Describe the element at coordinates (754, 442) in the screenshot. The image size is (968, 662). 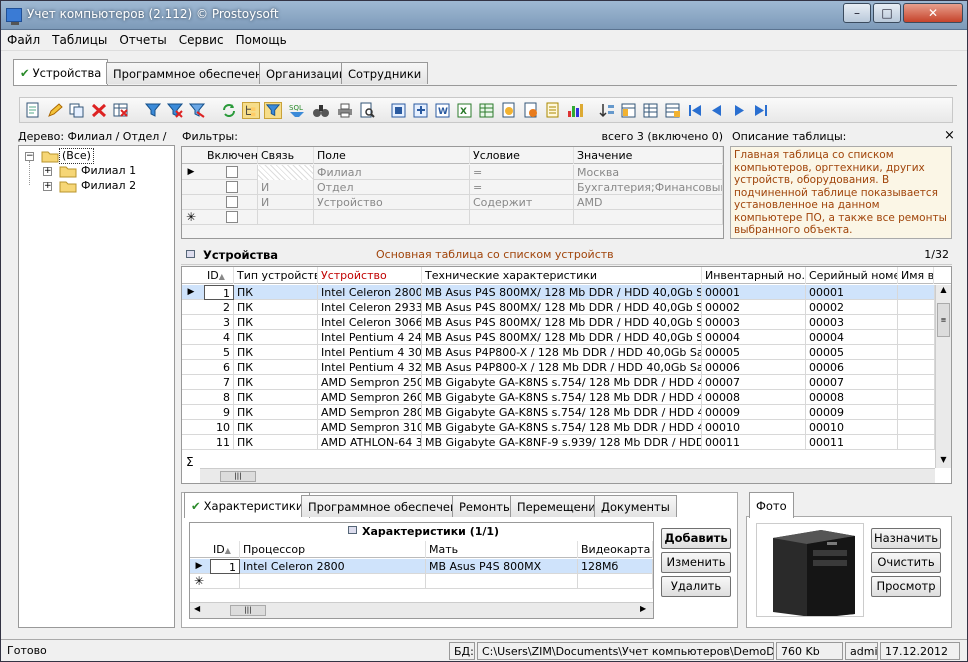
I see `inventory-number: 00011` at that location.